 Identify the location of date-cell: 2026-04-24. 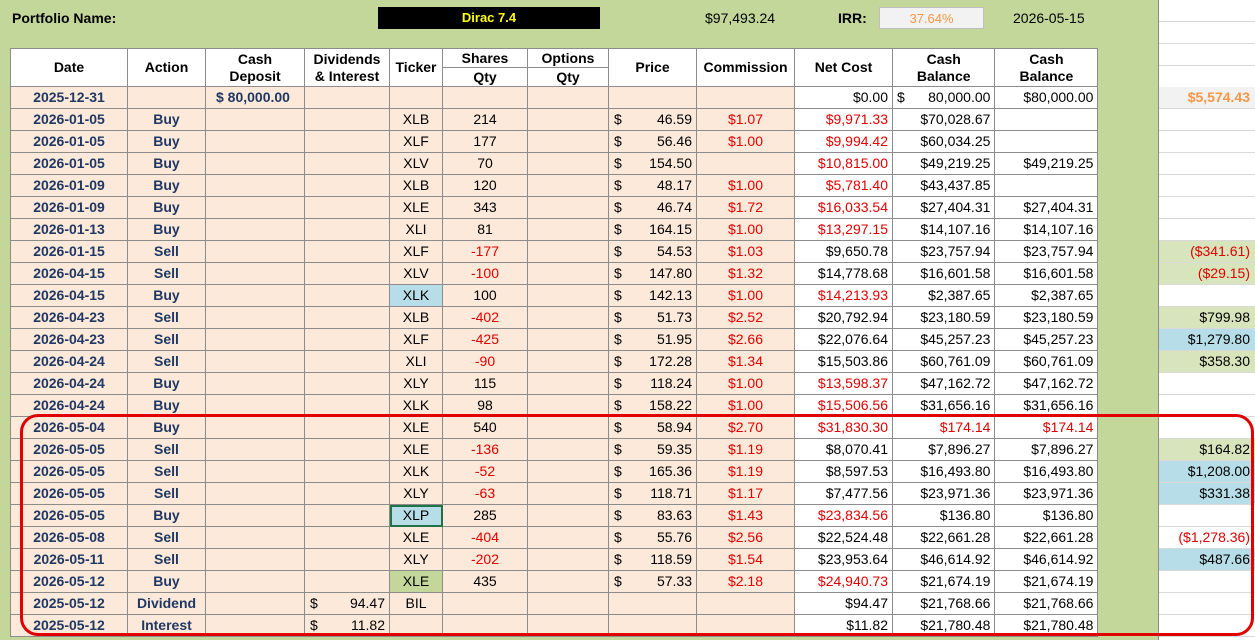
(69, 383).